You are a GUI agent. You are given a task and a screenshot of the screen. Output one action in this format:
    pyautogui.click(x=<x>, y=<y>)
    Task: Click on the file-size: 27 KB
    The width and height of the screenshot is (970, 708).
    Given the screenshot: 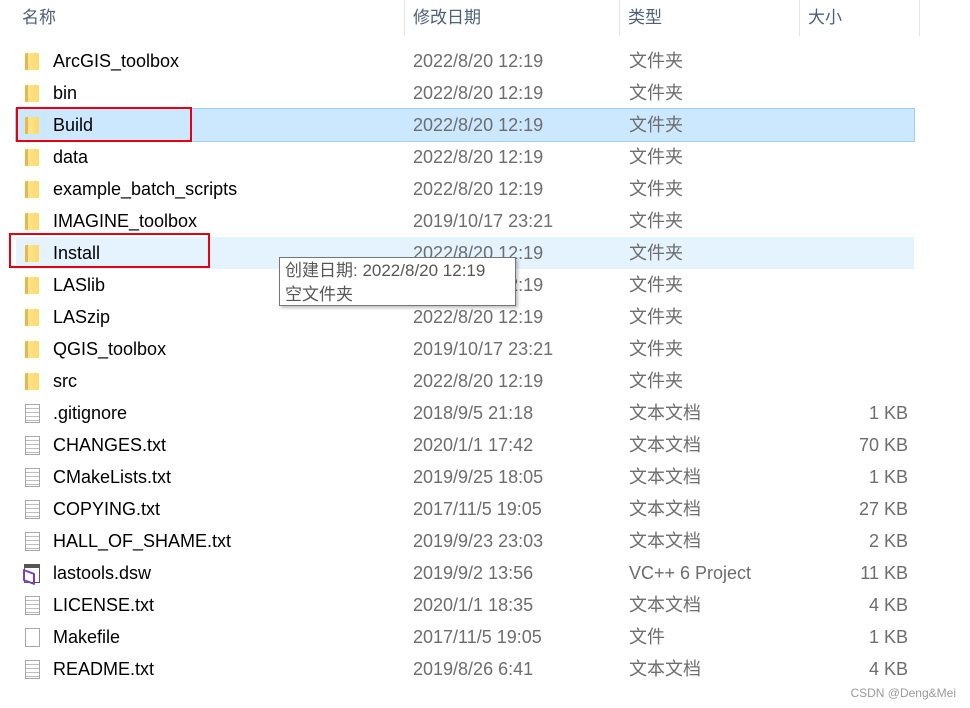 What is the action you would take?
    pyautogui.click(x=883, y=509)
    